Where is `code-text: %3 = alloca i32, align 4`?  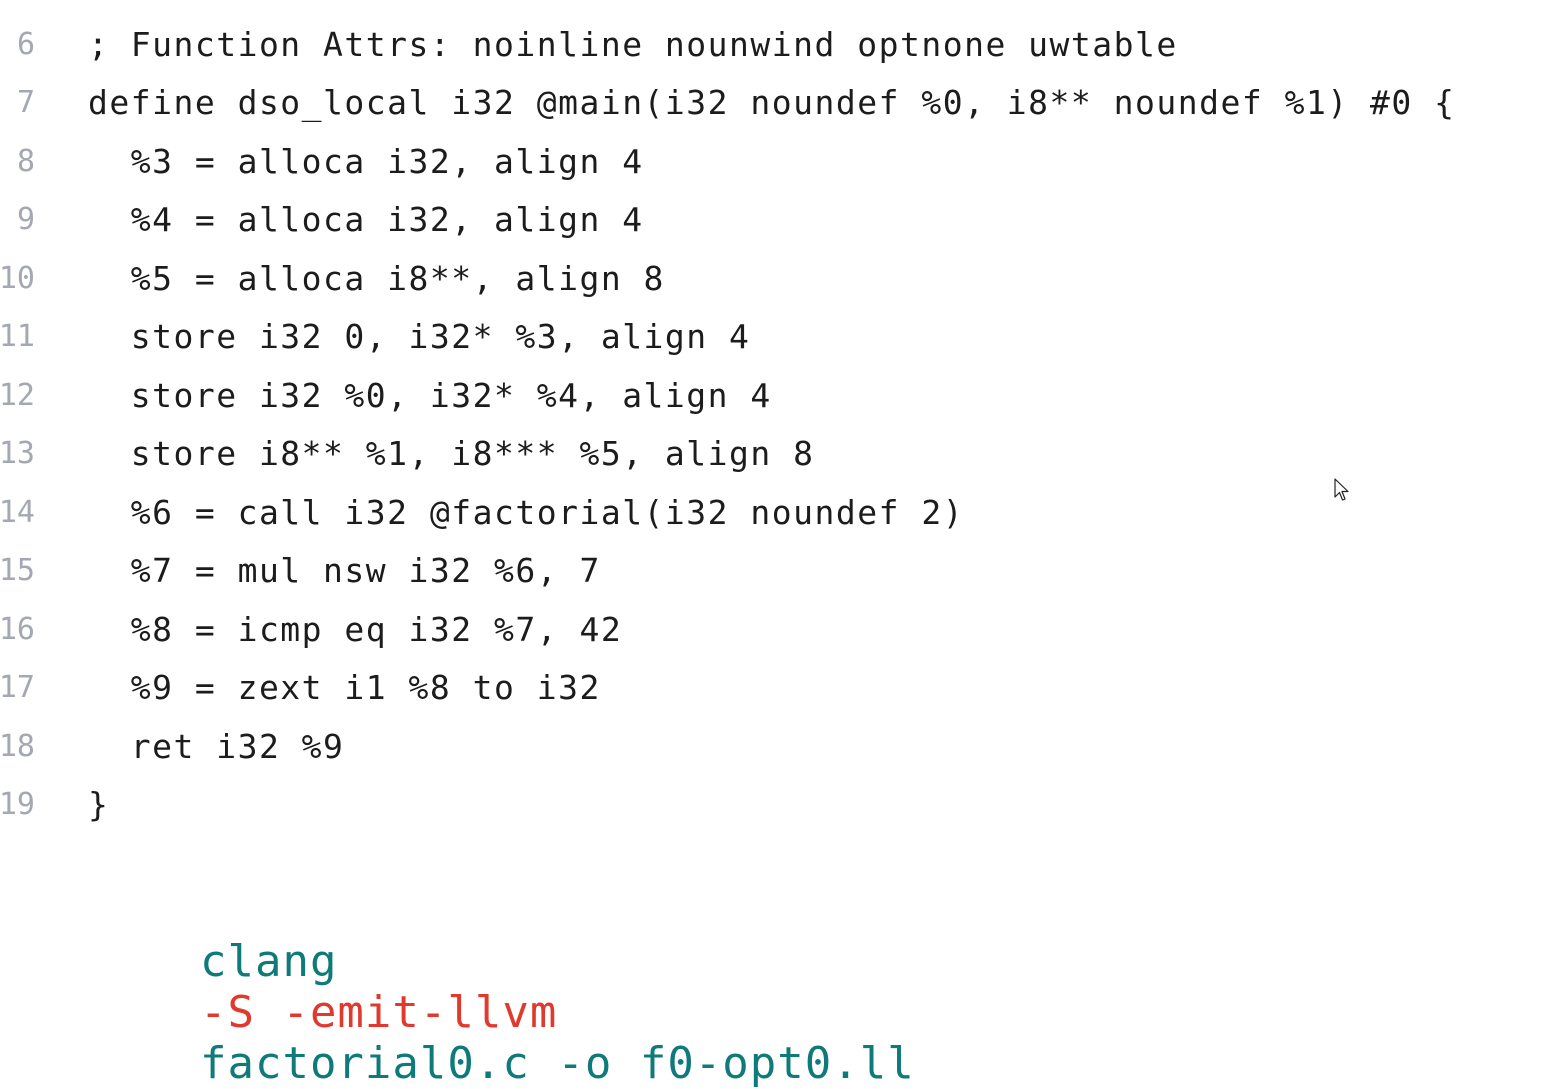 code-text: %3 = alloca i32, align 4 is located at coordinates (366, 161).